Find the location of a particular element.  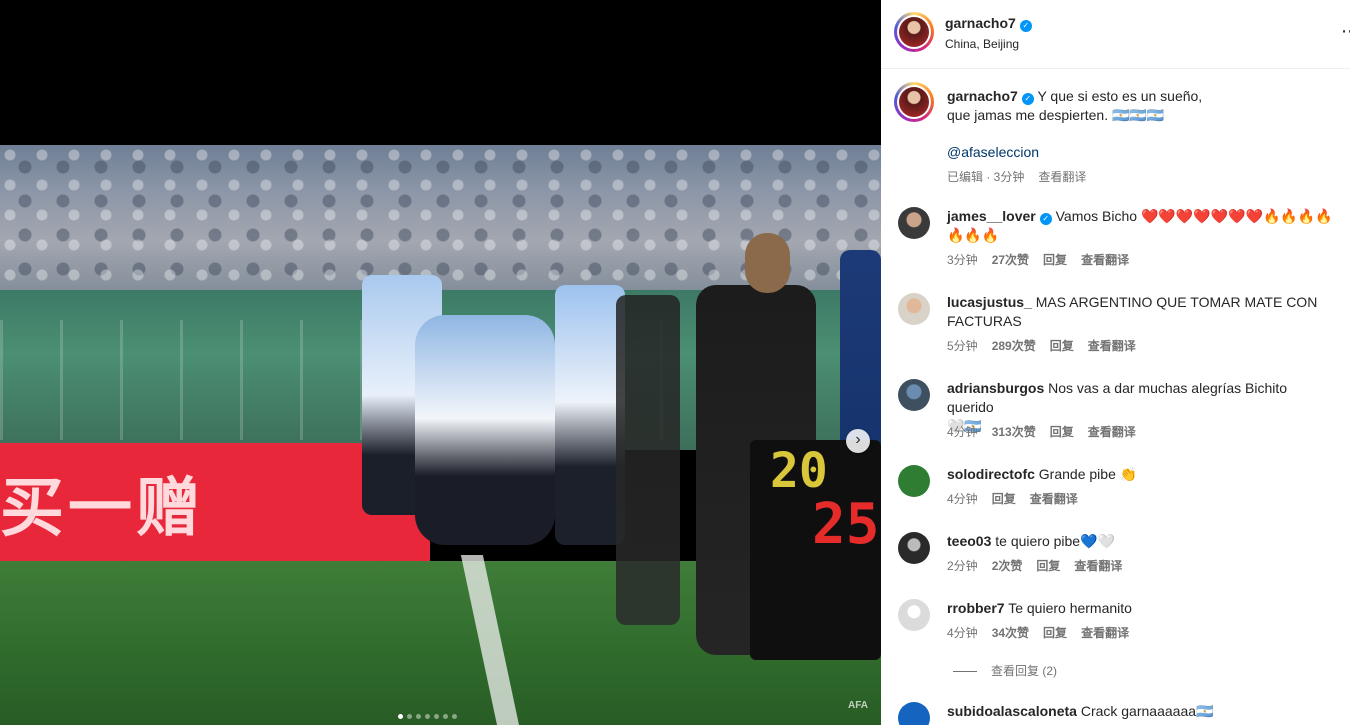

caption-line2: que jamas me despierten. 🇦🇷🇦🇷🇦🇷 is located at coordinates (1056, 115).